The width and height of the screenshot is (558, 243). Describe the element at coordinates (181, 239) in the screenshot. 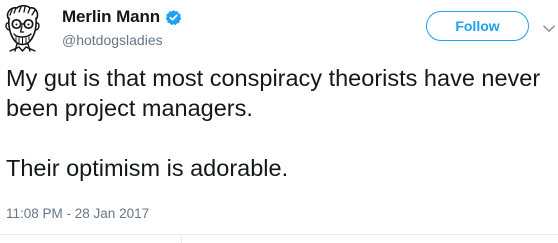

I see `divider-tick` at that location.